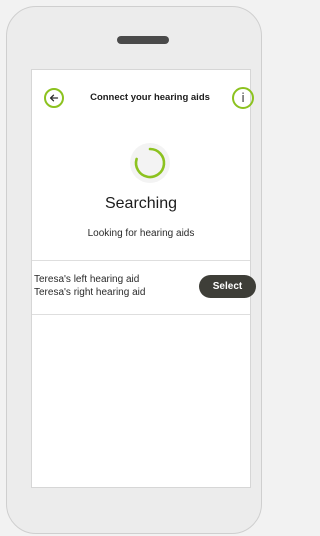 The width and height of the screenshot is (320, 536). What do you see at coordinates (90, 292) in the screenshot?
I see `right-hearing-aid-name: Teresa's right hearing aid` at bounding box center [90, 292].